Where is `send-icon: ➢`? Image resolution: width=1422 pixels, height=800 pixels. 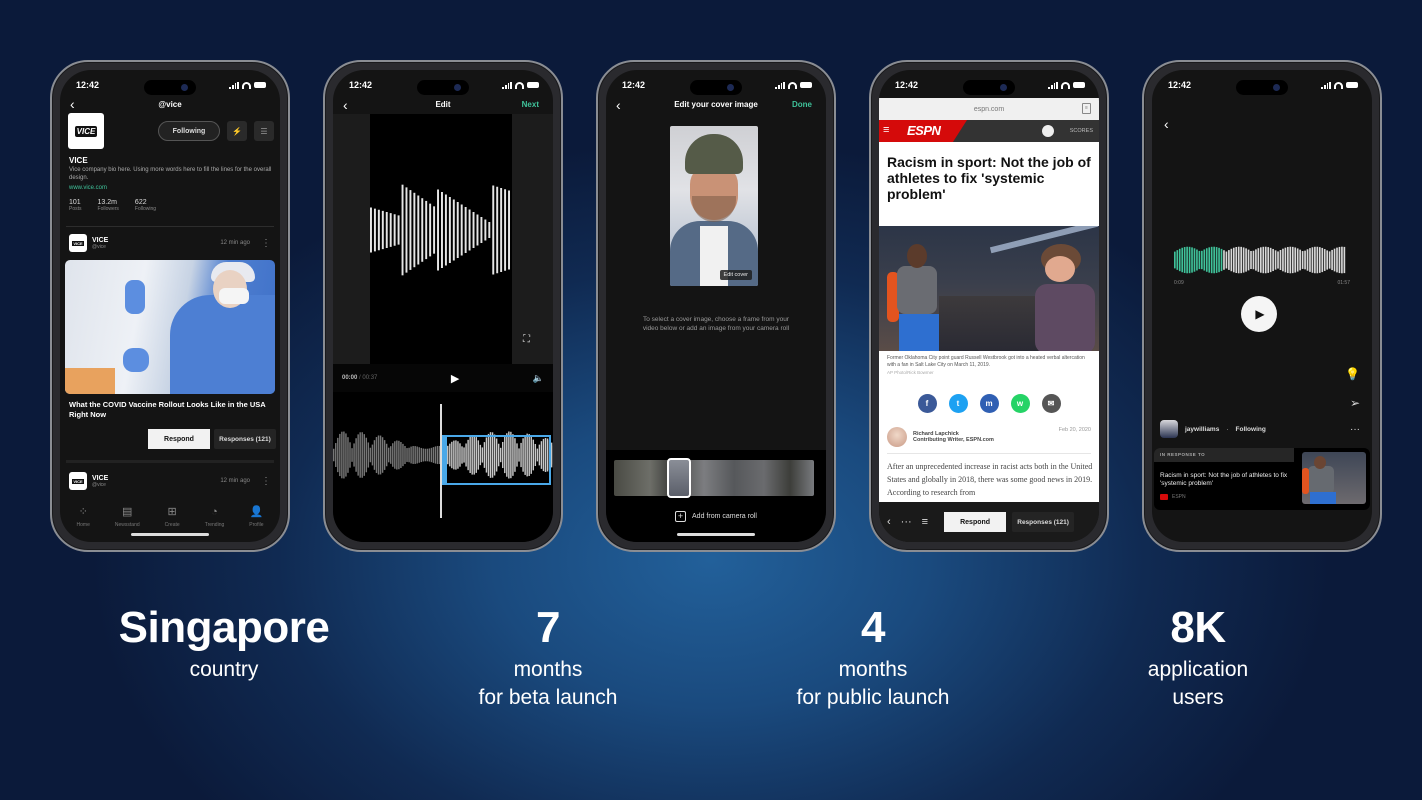
send-icon: ➢ is located at coordinates (1355, 403).